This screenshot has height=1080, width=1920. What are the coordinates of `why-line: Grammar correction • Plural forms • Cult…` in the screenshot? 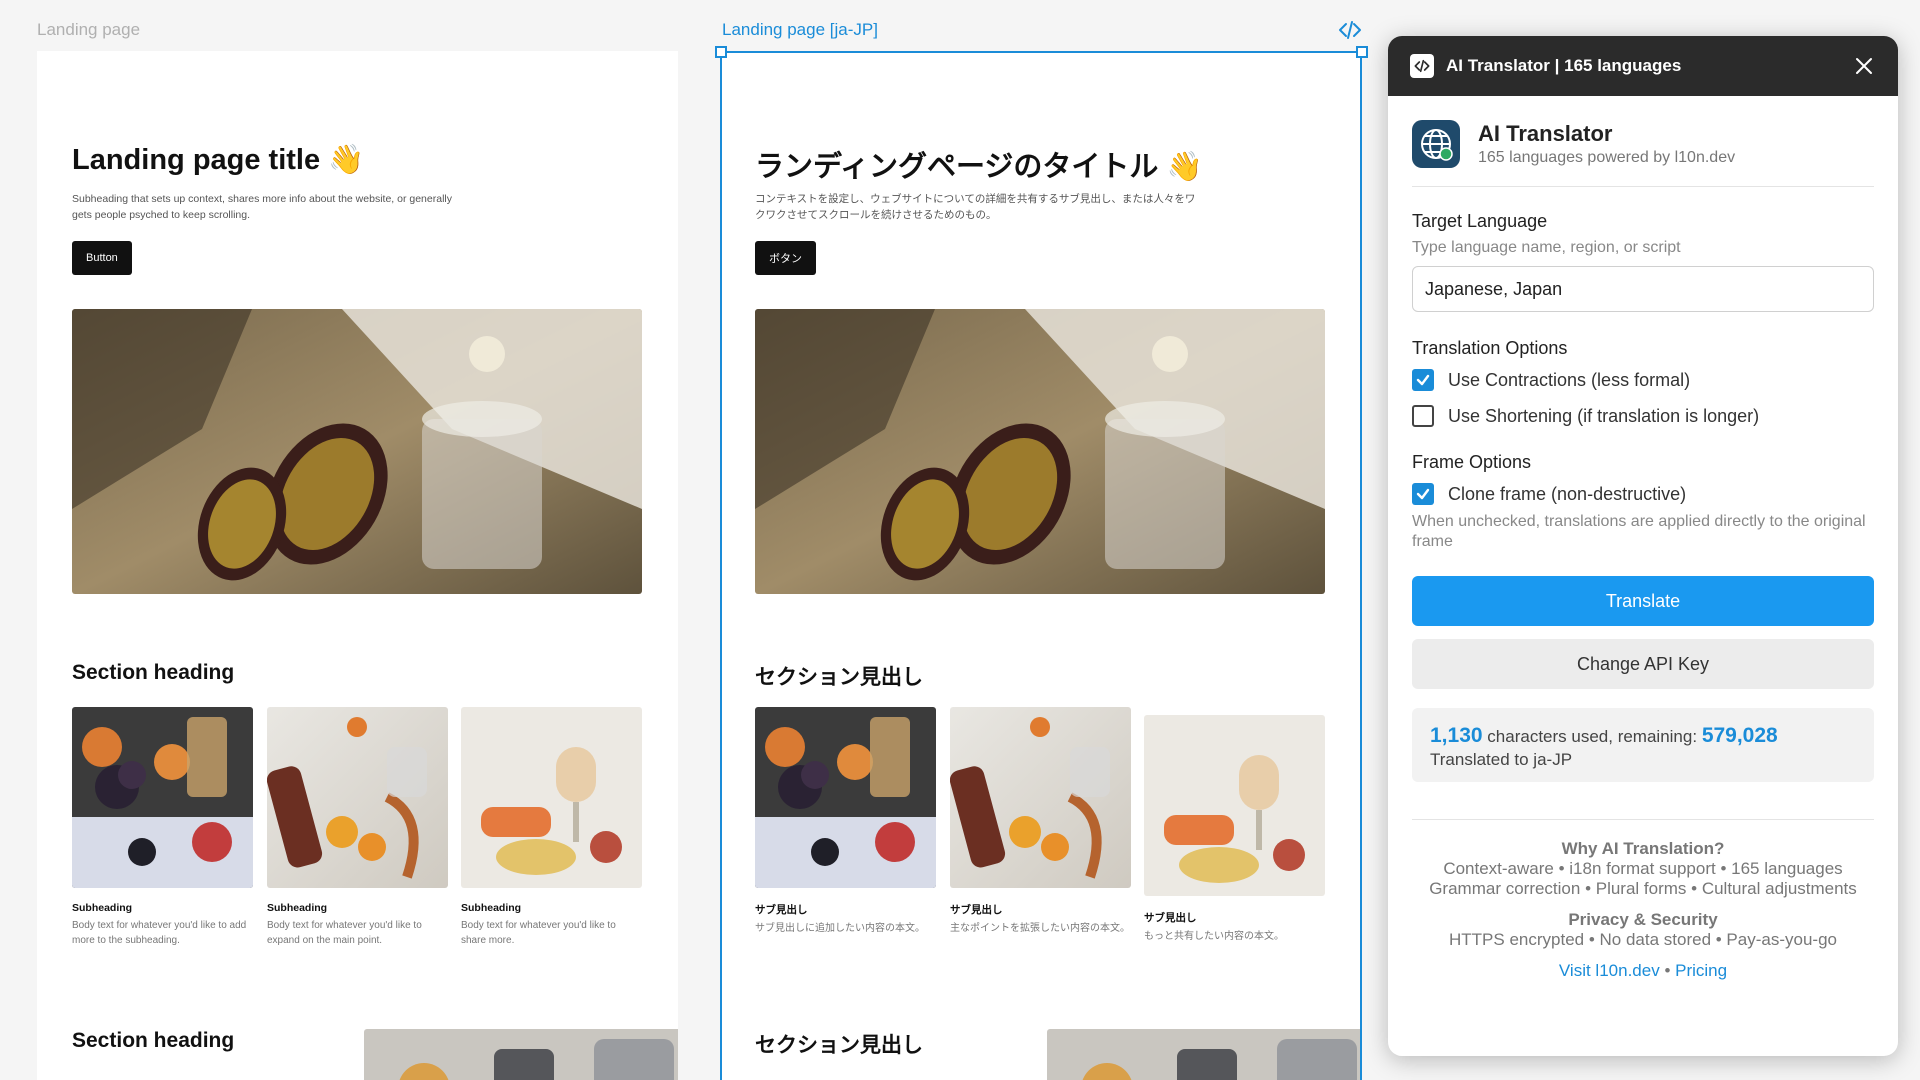 It's located at (1643, 888).